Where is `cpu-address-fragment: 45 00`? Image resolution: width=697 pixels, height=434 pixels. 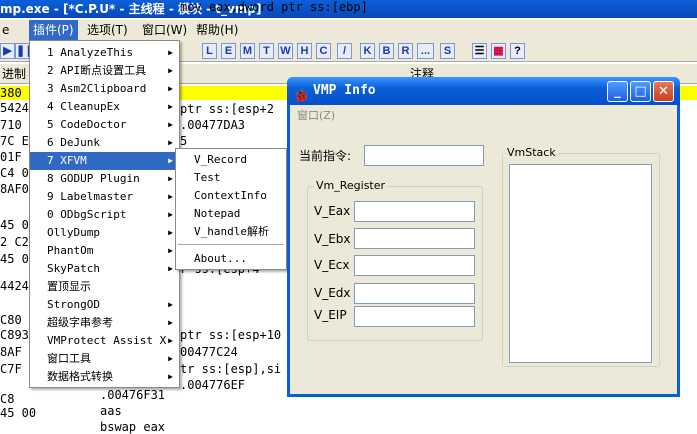 cpu-address-fragment: 45 00 is located at coordinates (18, 413).